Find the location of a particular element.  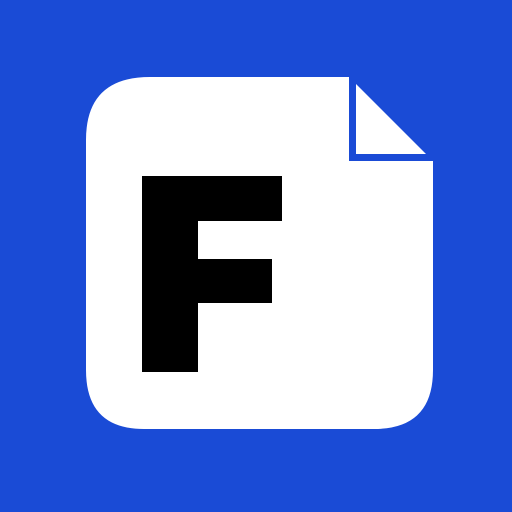

document-corner-fold is located at coordinates (391, 119).